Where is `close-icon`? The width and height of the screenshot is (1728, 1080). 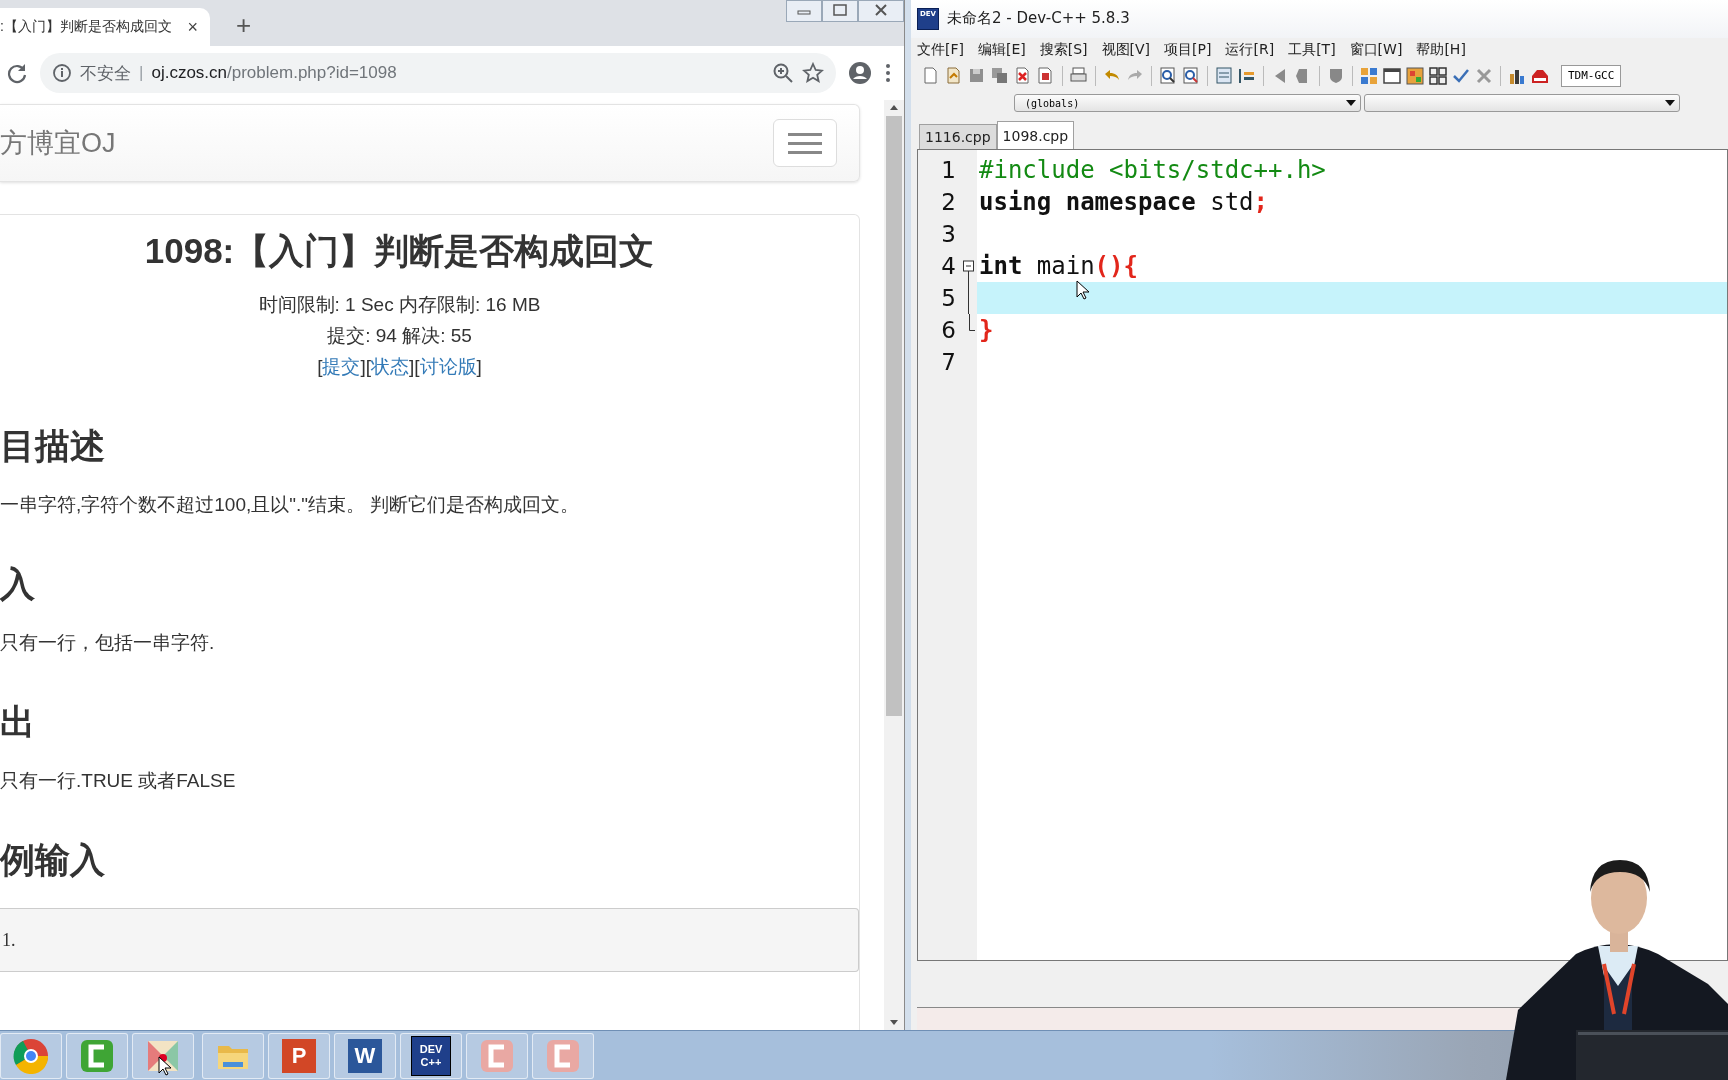
close-icon is located at coordinates (881, 11).